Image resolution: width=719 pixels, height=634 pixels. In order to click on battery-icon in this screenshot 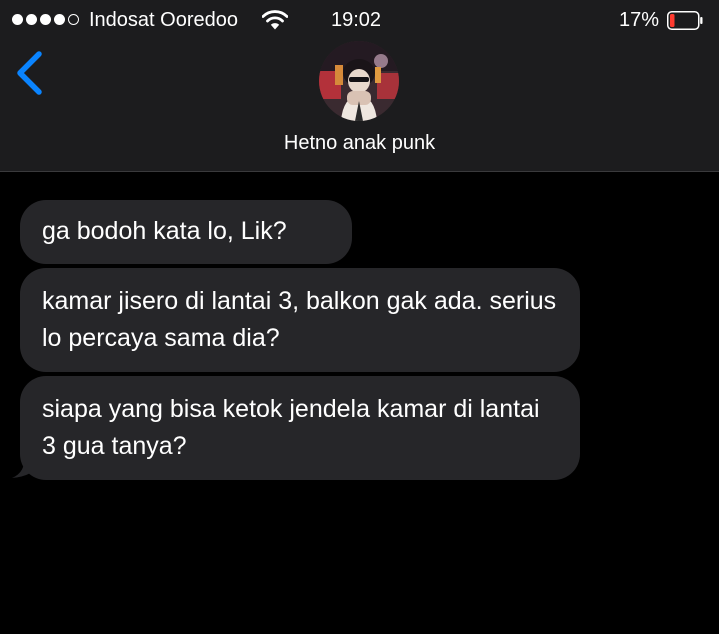, I will do `click(685, 20)`.